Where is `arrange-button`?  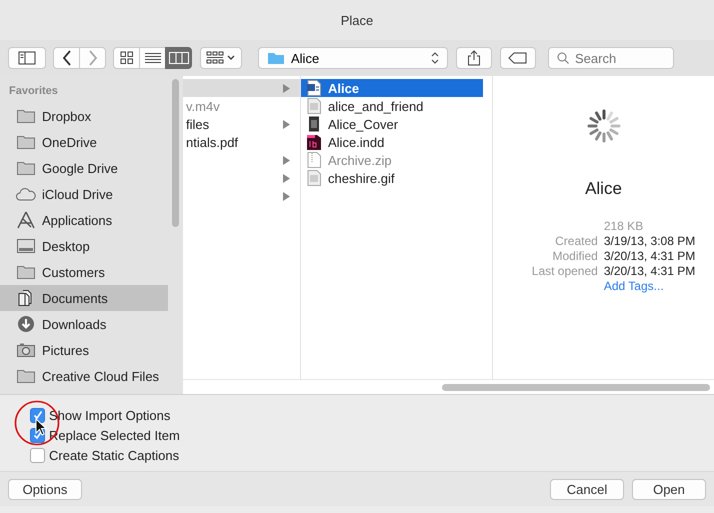
arrange-button is located at coordinates (221, 58).